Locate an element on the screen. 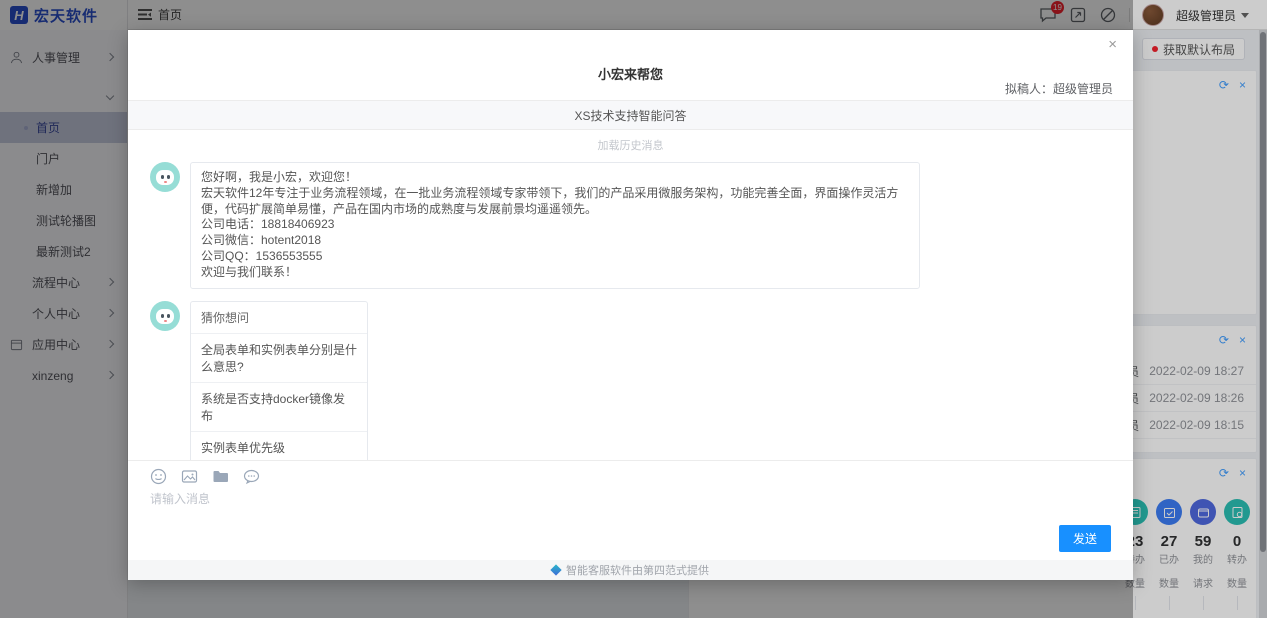  comment-icon is located at coordinates (251, 476).